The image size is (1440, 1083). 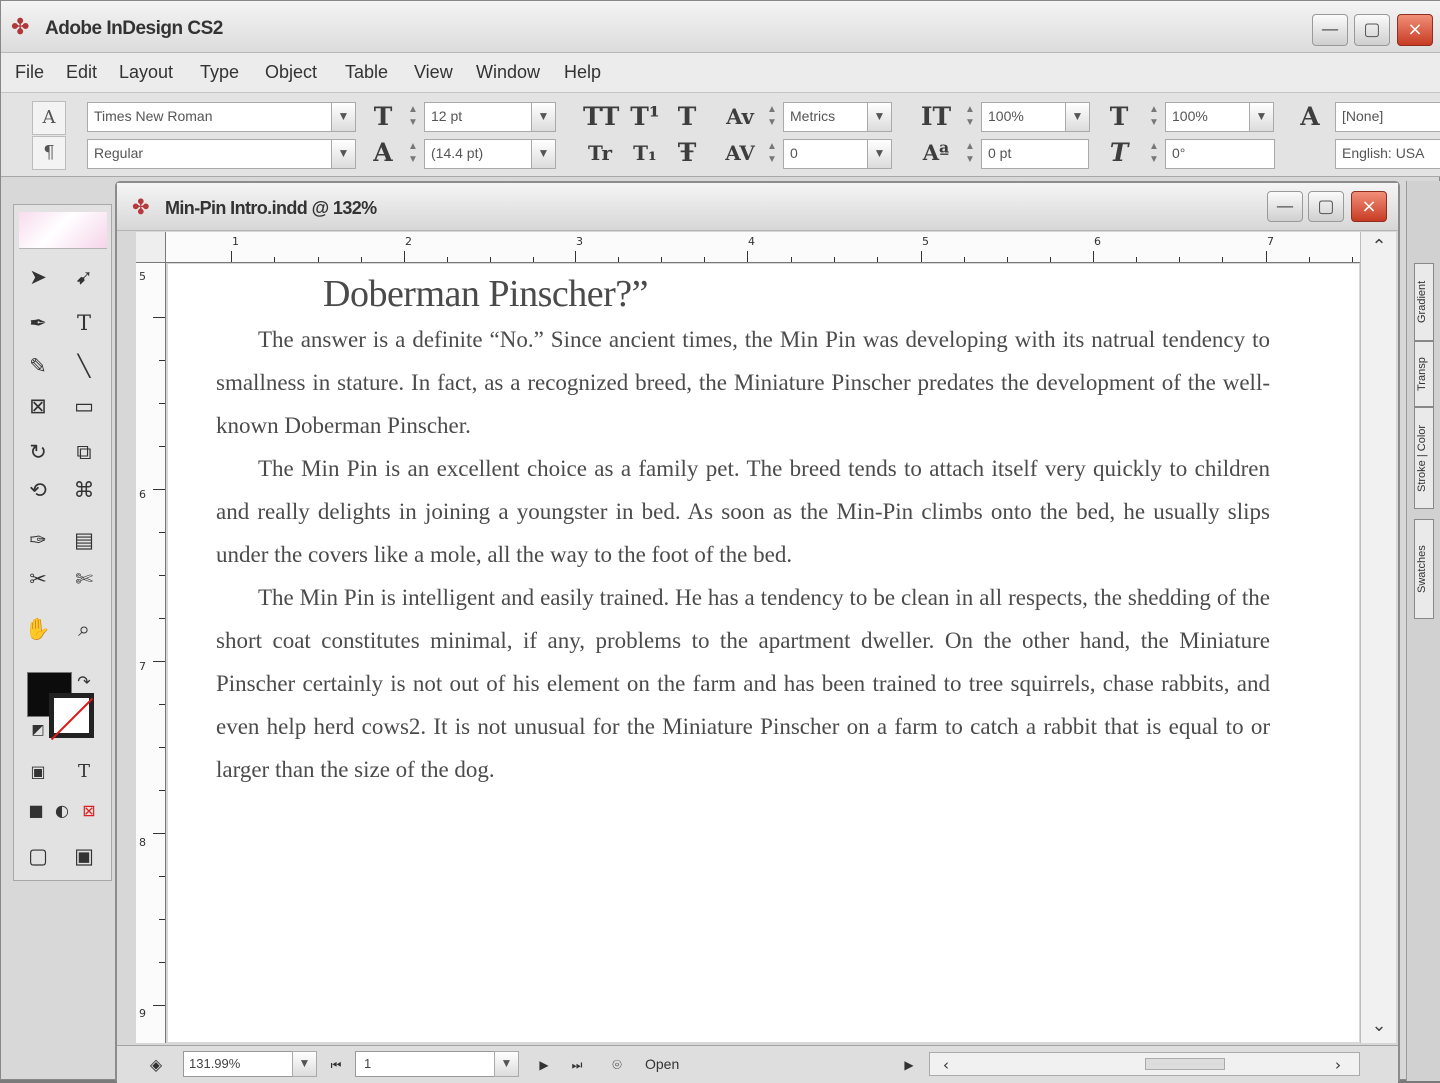 I want to click on skew-stepper: ▲ ▼, so click(x=1154, y=154).